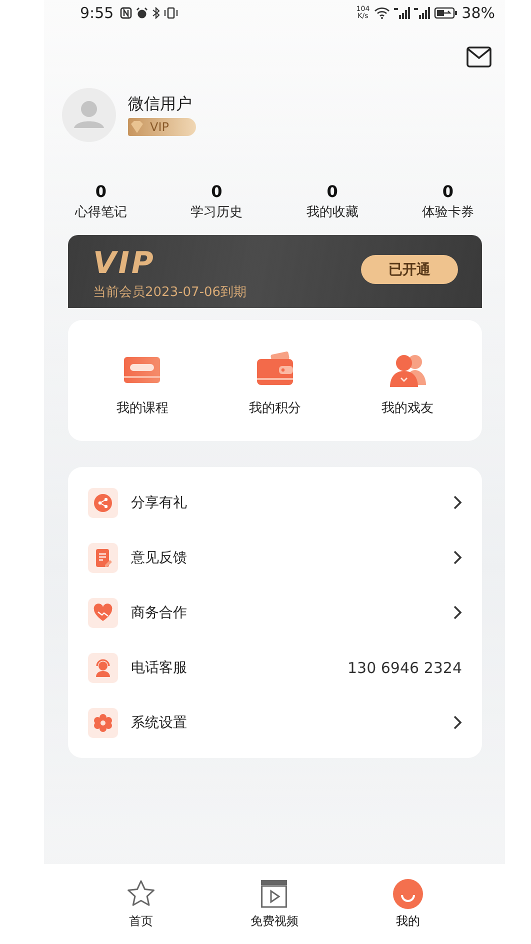 The image size is (531, 944). Describe the element at coordinates (89, 115) in the screenshot. I see `avatar-icon` at that location.